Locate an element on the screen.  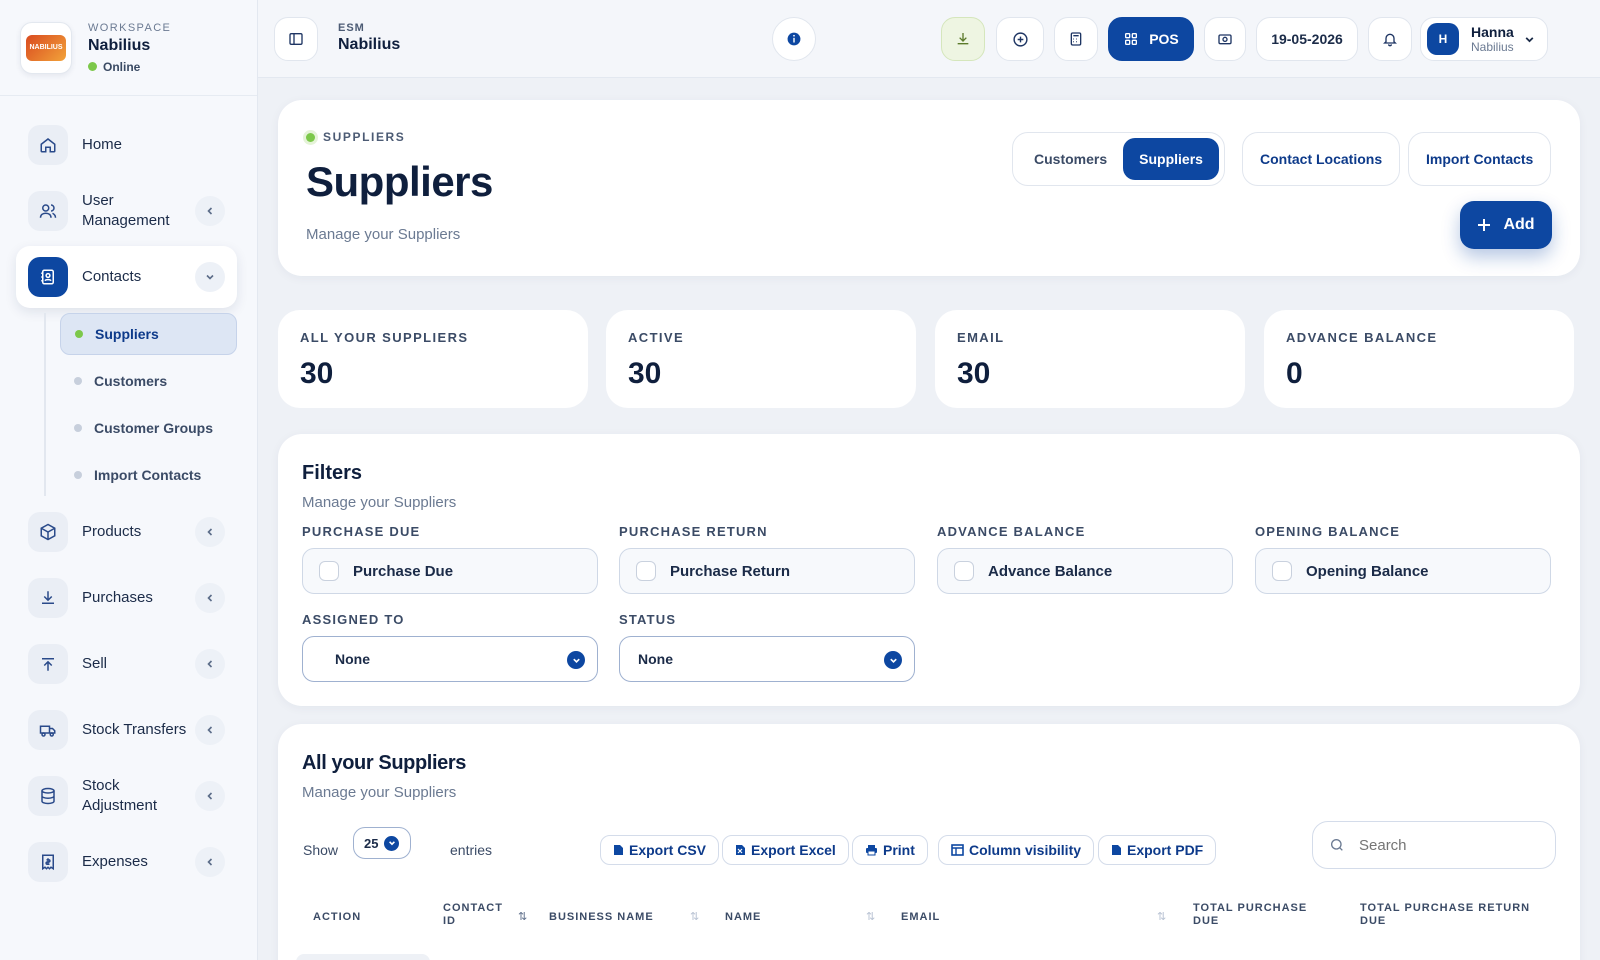
sidebar-item-label: Expenses is located at coordinates (115, 861).